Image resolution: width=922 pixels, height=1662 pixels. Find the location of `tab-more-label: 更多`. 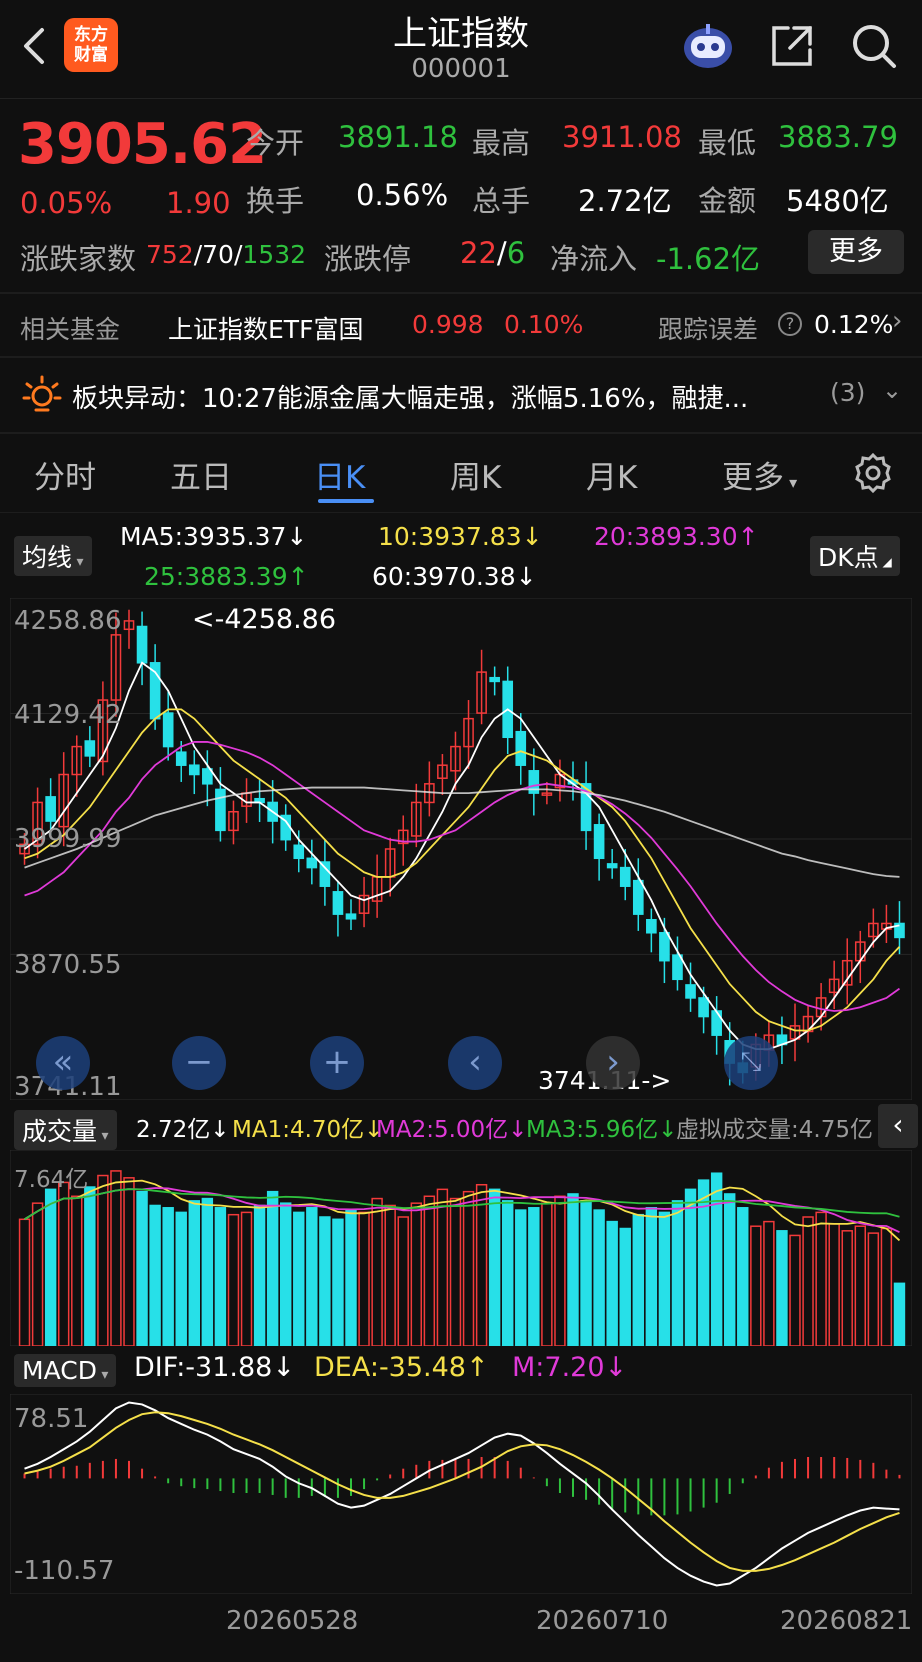

tab-more-label: 更多 is located at coordinates (753, 478).